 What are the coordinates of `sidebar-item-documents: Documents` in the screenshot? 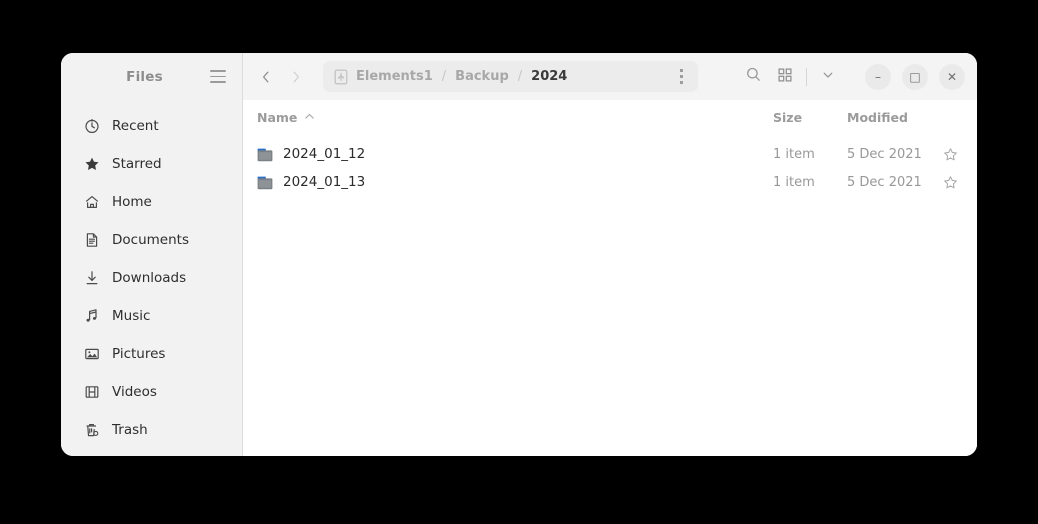 It's located at (151, 240).